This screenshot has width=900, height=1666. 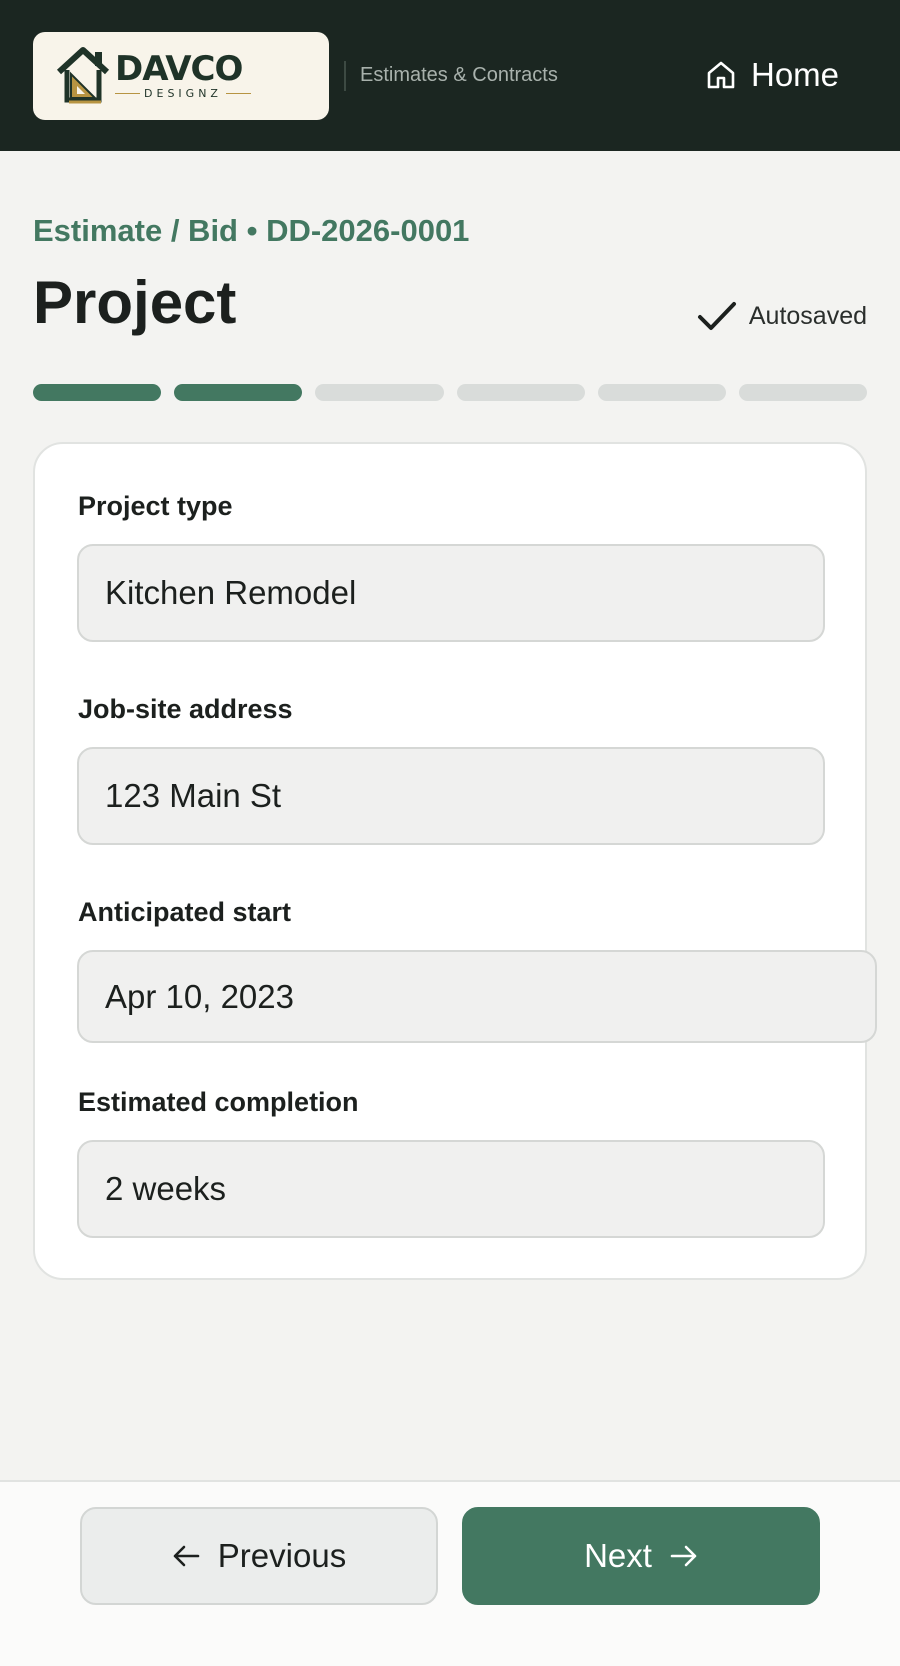 I want to click on job-site-address-input, so click(x=451, y=796).